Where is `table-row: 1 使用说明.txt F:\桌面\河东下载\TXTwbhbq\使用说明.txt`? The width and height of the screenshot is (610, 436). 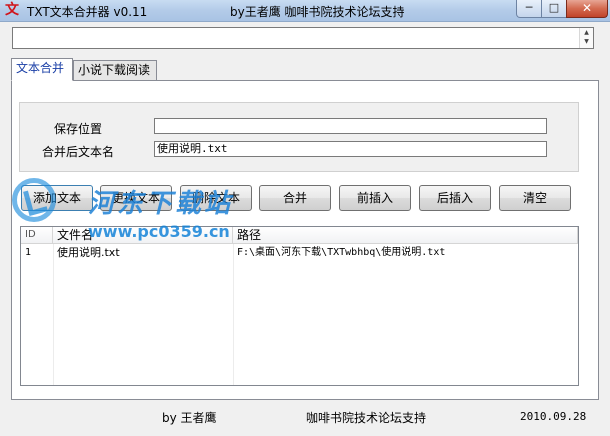 table-row: 1 使用说明.txt F:\桌面\河东下载\TXTwbhbq\使用说明.txt is located at coordinates (299, 253).